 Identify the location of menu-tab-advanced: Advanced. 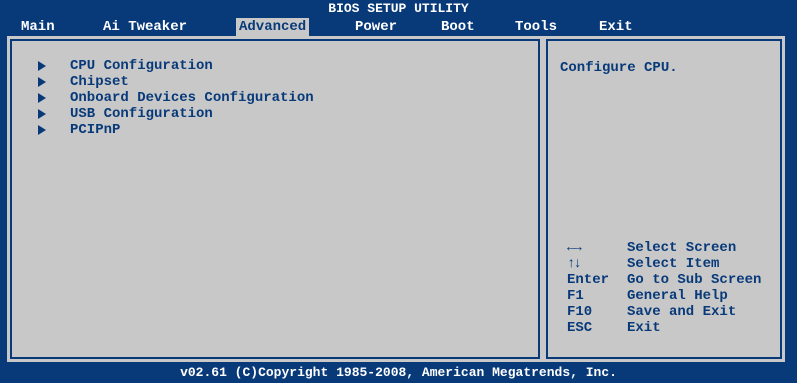
(273, 27).